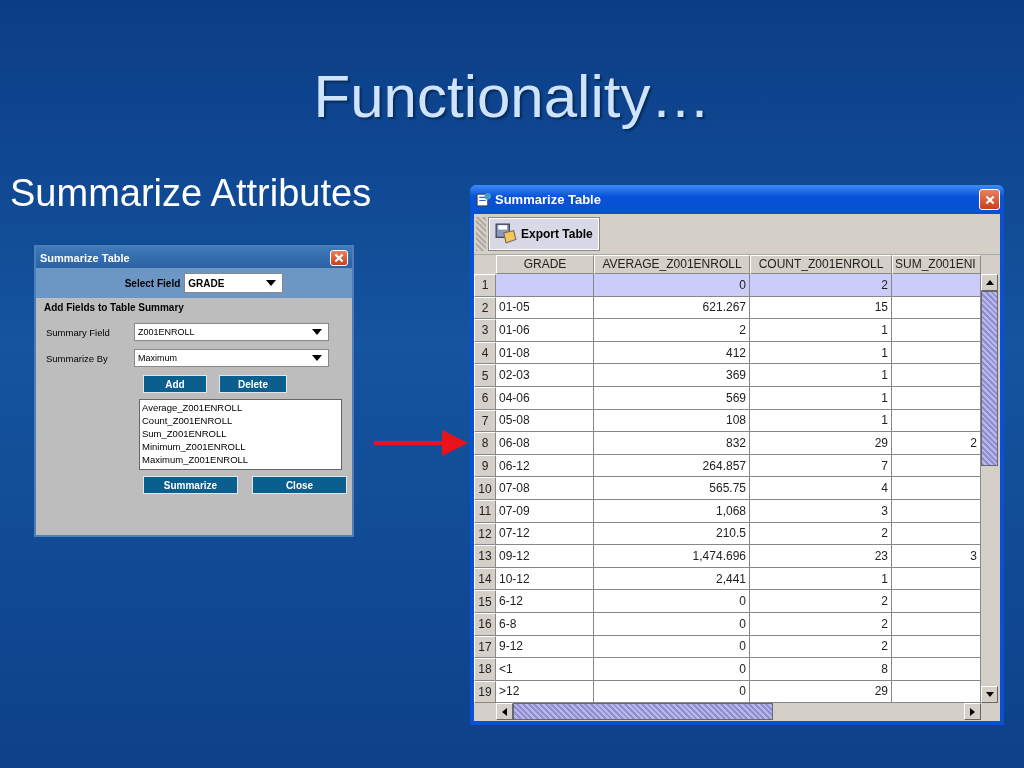 The width and height of the screenshot is (1024, 768). I want to click on column-header: SUM_Z001ENI, so click(936, 264).